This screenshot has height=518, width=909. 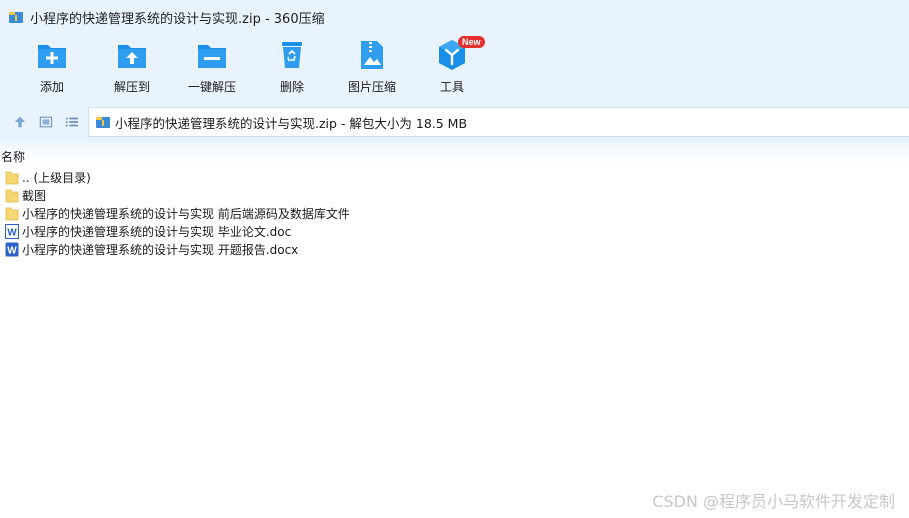 What do you see at coordinates (56, 177) in the screenshot?
I see `file-name: .. (上级目录)` at bounding box center [56, 177].